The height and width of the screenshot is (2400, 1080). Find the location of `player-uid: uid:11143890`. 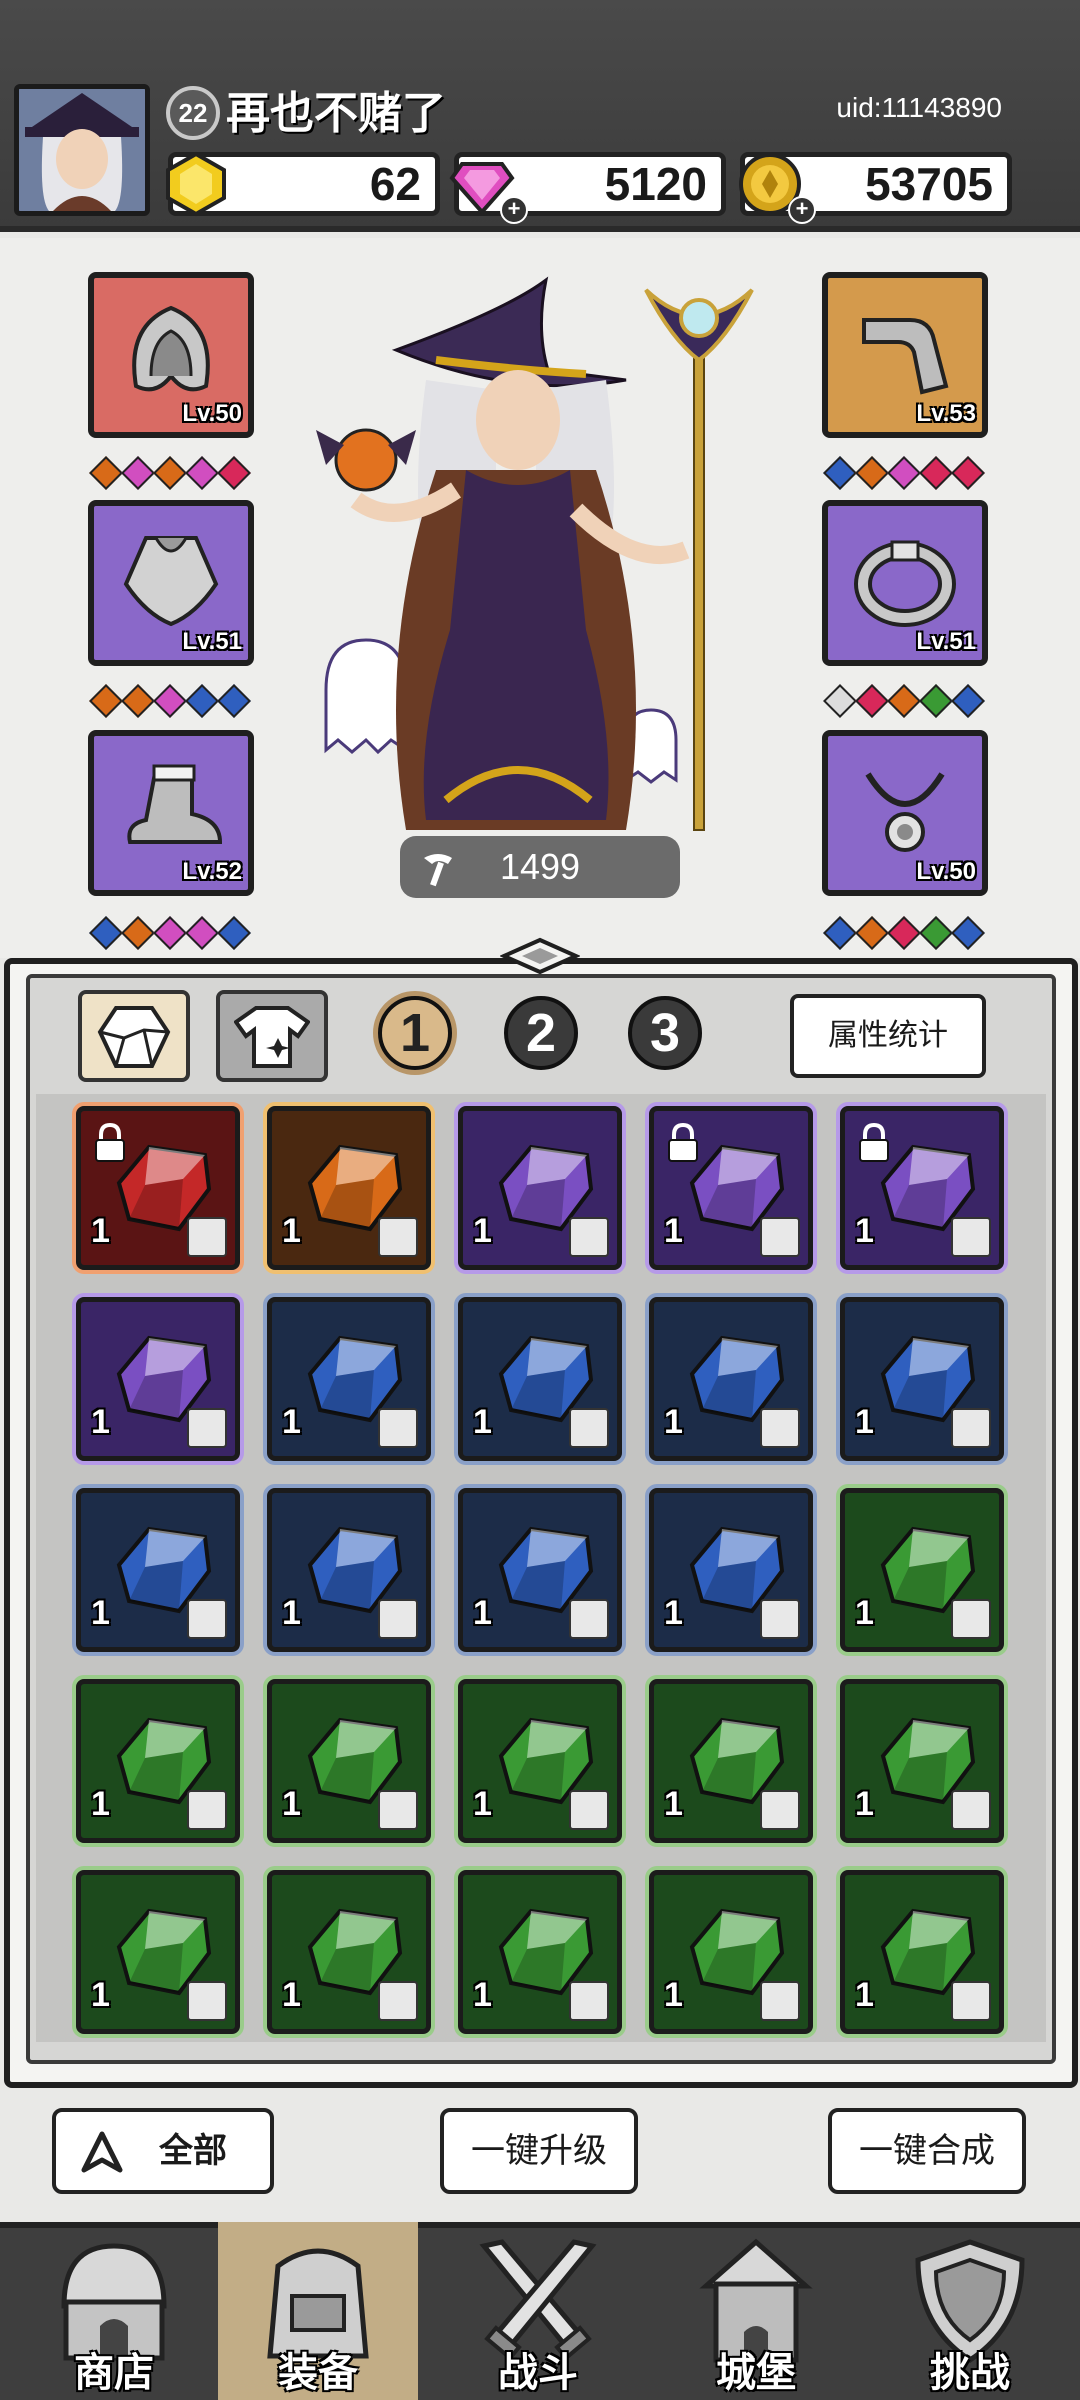

player-uid: uid:11143890 is located at coordinates (919, 107).